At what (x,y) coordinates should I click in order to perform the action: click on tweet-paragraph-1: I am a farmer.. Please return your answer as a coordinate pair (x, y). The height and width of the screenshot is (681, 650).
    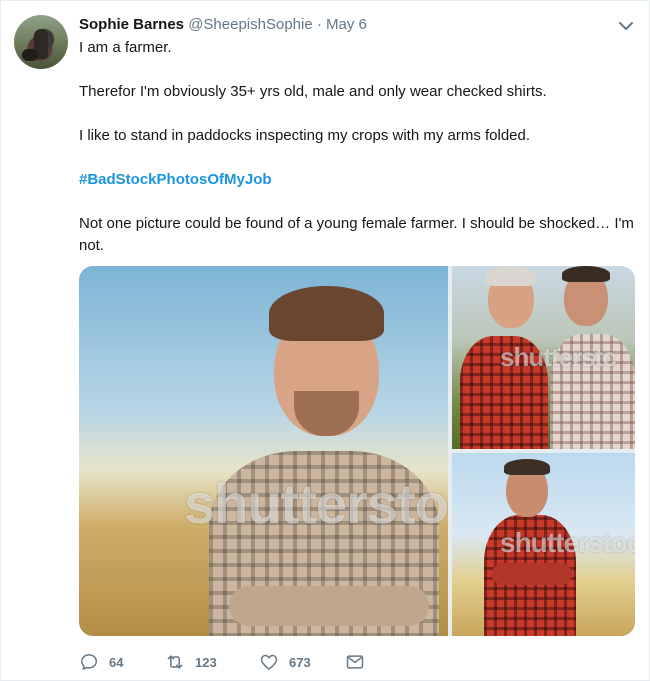
    Looking at the image, I should click on (125, 47).